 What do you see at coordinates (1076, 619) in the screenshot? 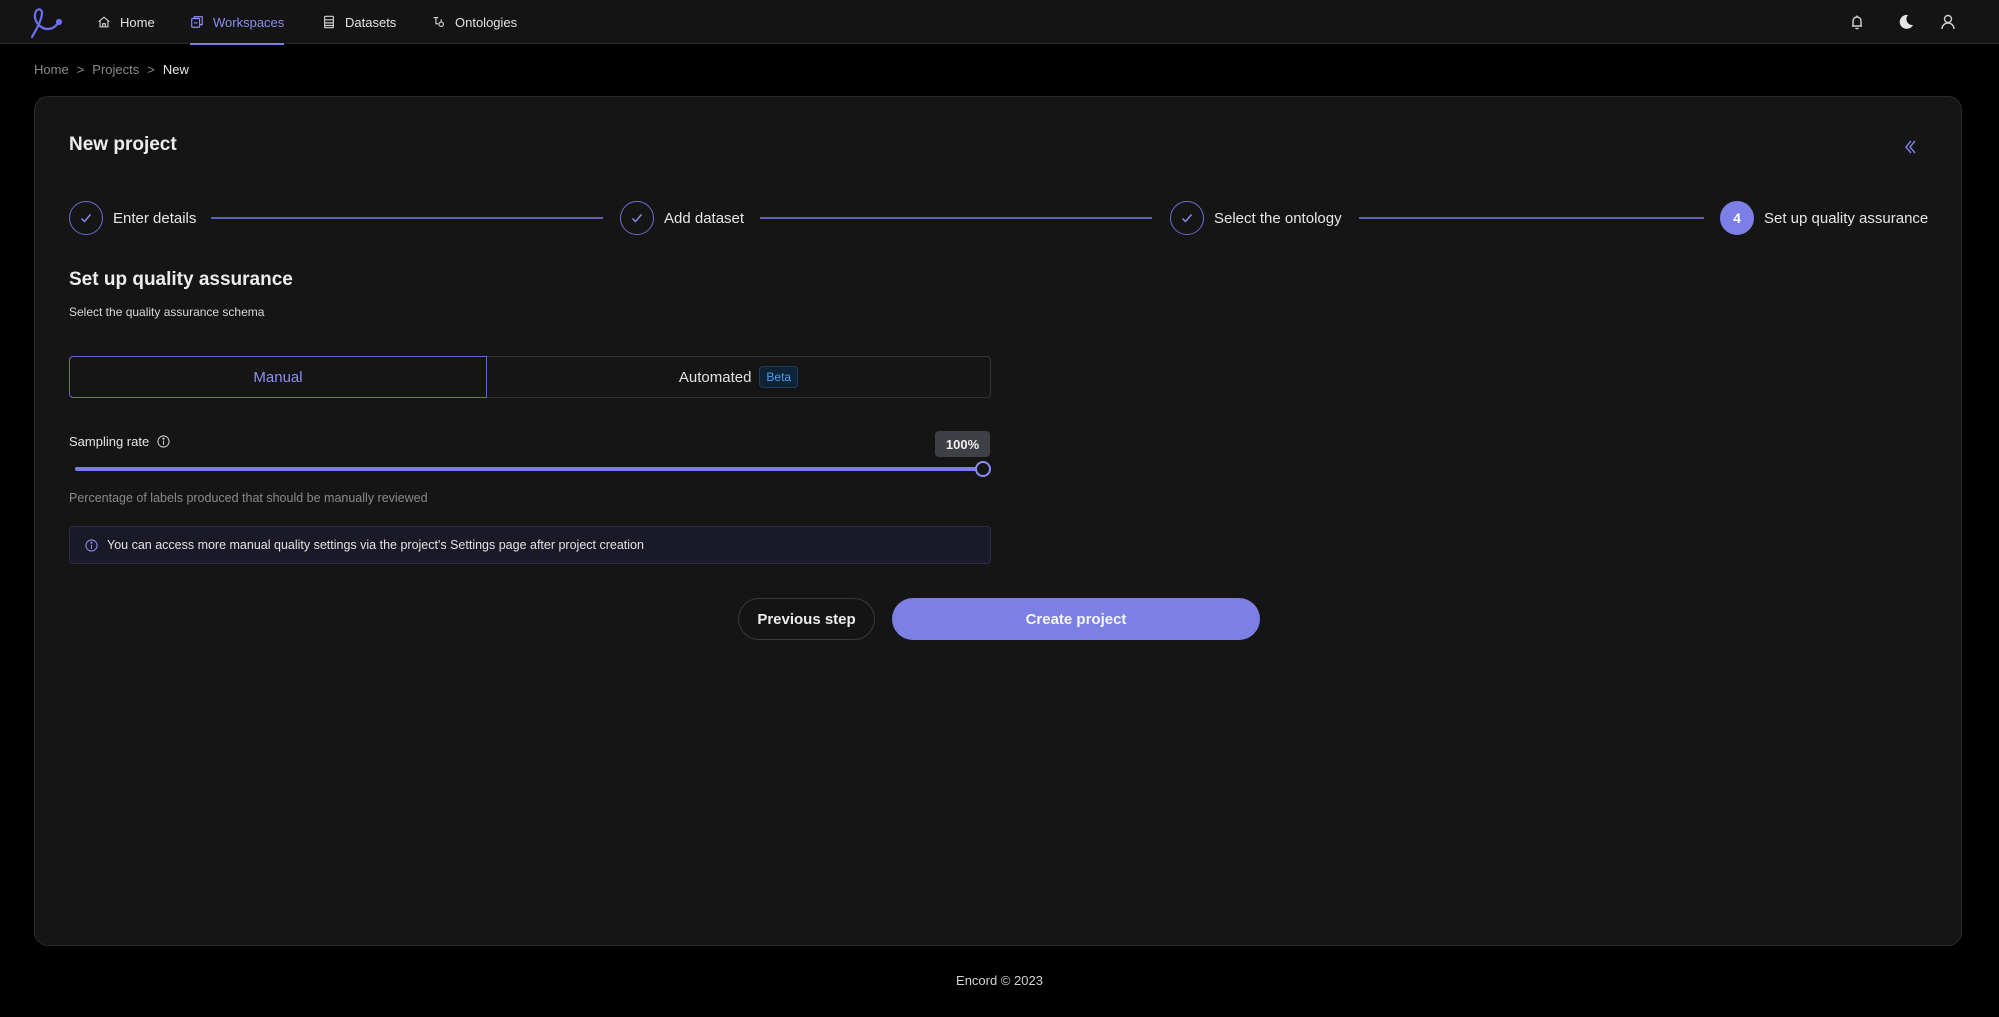
I see `create-project-button: Create project` at bounding box center [1076, 619].